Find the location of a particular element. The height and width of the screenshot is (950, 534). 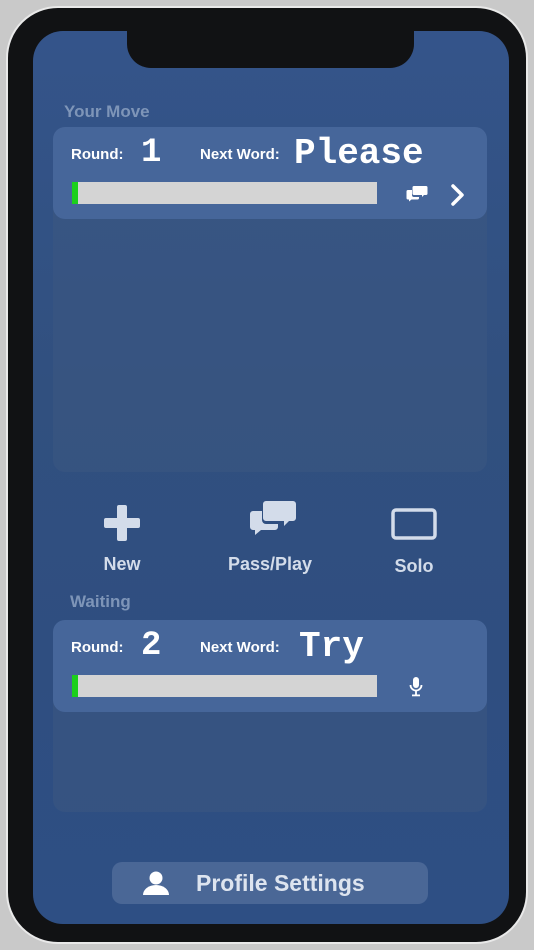

solo-label: Solo is located at coordinates (414, 566).